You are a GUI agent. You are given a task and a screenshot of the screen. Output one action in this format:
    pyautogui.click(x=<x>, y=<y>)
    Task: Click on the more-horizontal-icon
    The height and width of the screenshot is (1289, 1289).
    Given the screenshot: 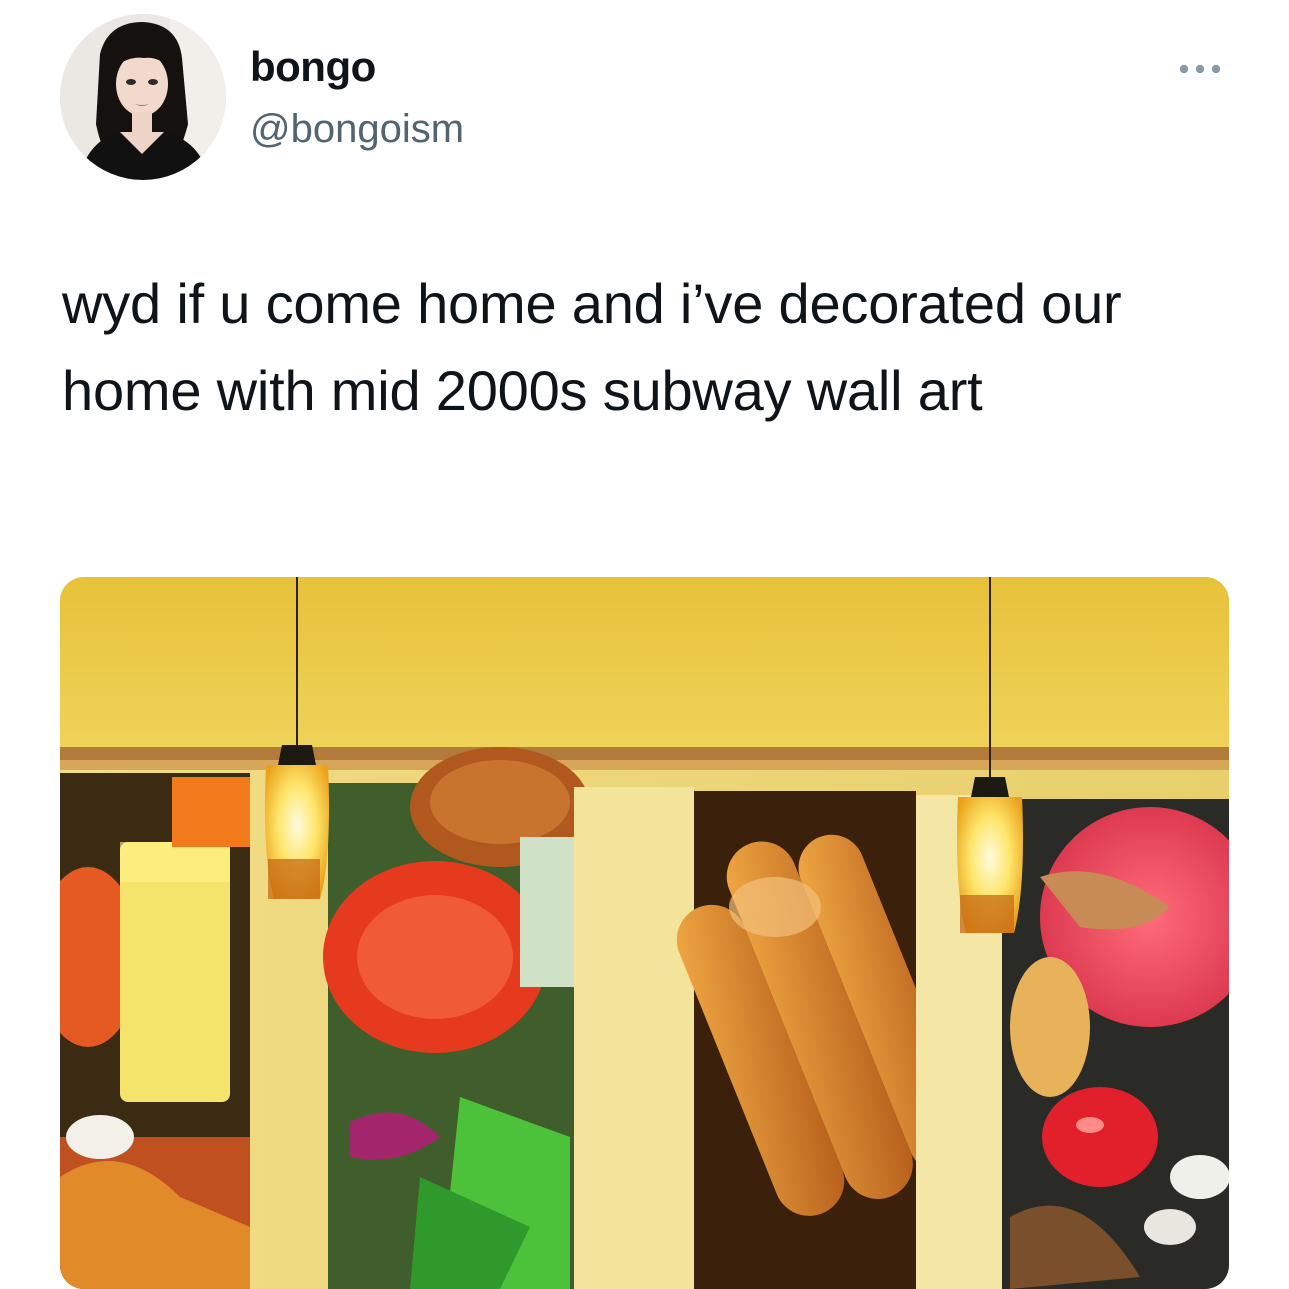 What is the action you would take?
    pyautogui.click(x=1200, y=69)
    